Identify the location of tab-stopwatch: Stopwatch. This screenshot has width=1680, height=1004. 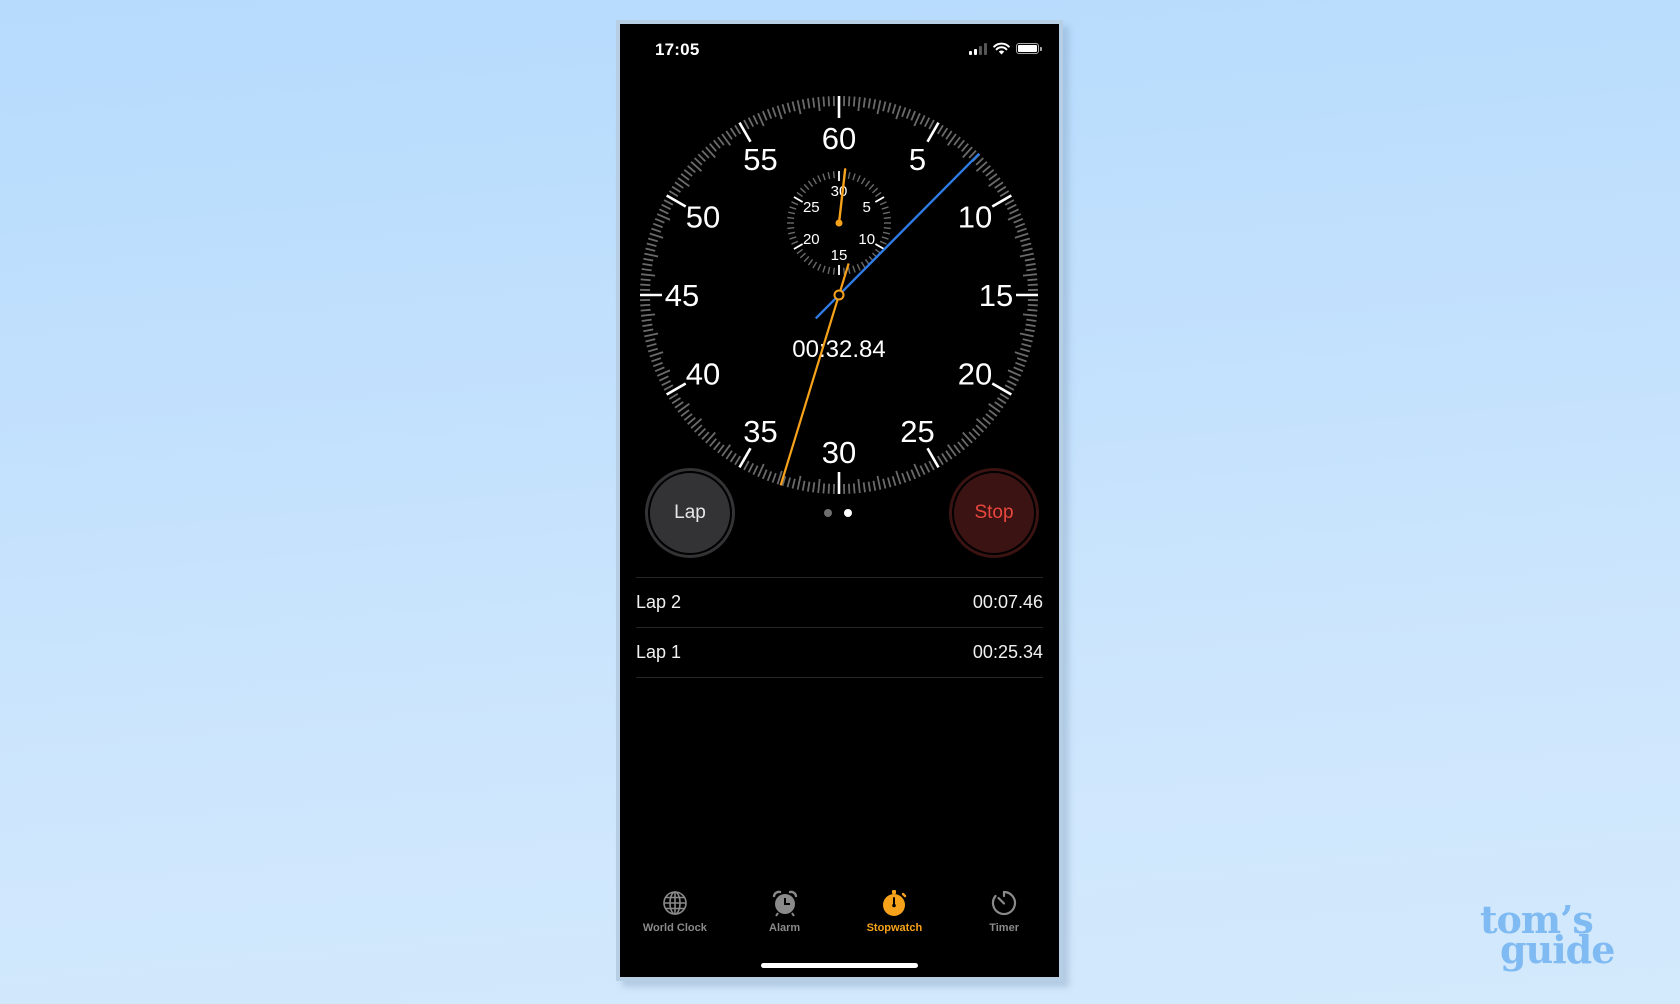
(895, 913).